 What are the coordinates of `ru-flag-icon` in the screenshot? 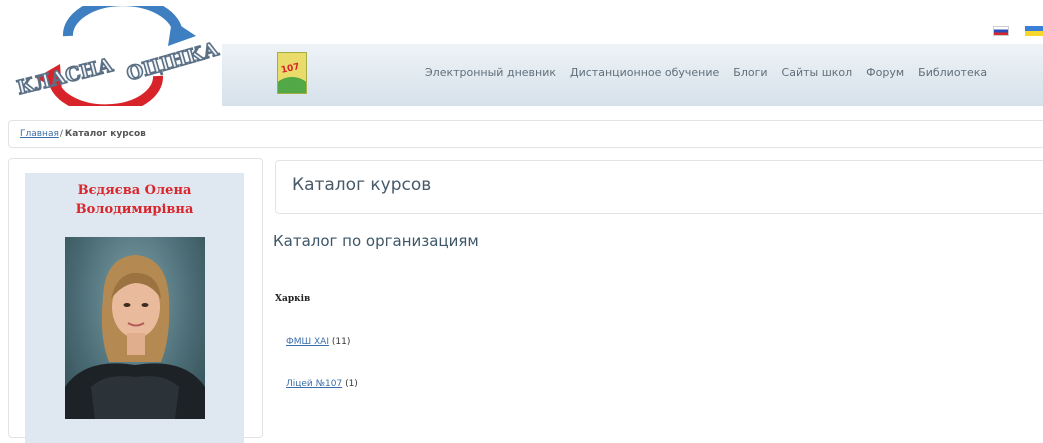 It's located at (1001, 31).